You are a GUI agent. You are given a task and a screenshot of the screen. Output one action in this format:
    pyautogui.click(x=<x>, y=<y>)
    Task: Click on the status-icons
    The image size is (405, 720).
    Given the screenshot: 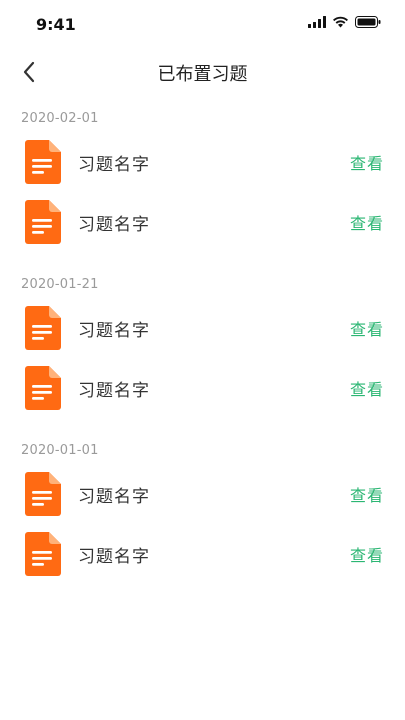 What is the action you would take?
    pyautogui.click(x=344, y=22)
    